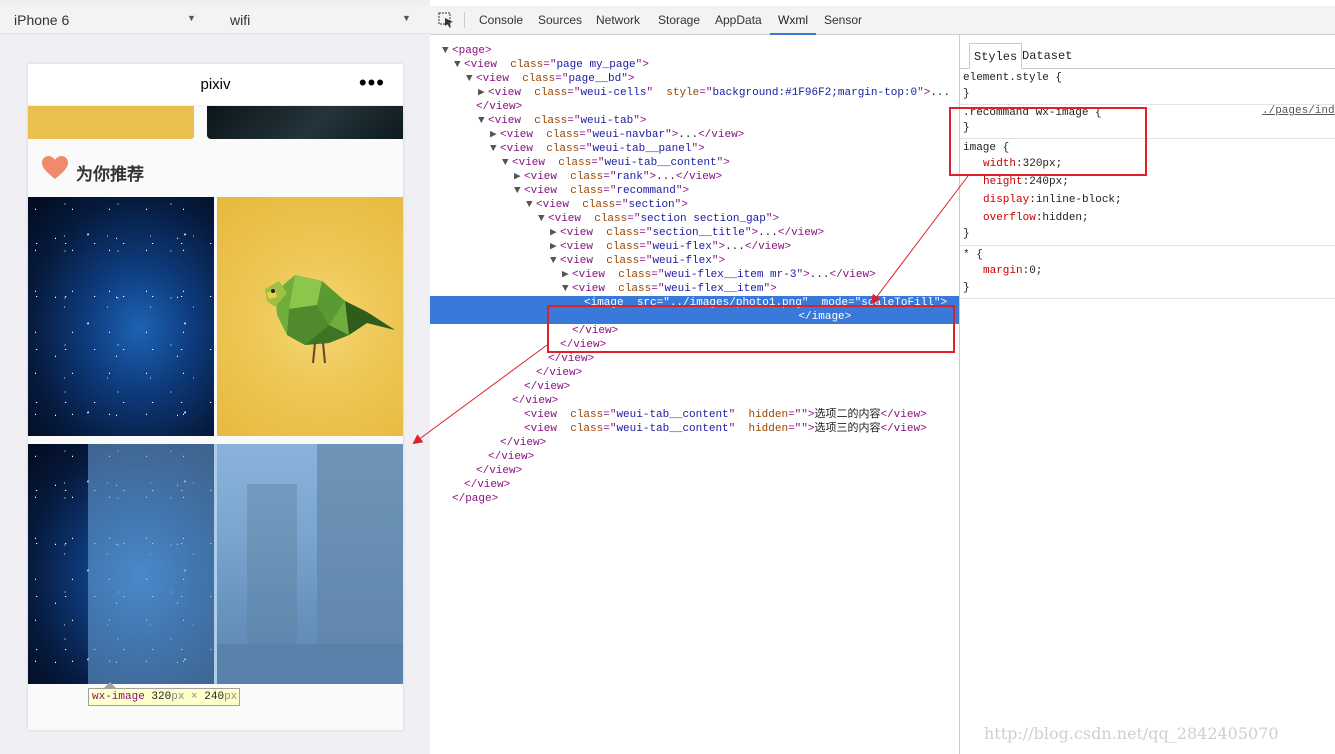  Describe the element at coordinates (843, 20) in the screenshot. I see `tab-sensor: Sensor` at that location.